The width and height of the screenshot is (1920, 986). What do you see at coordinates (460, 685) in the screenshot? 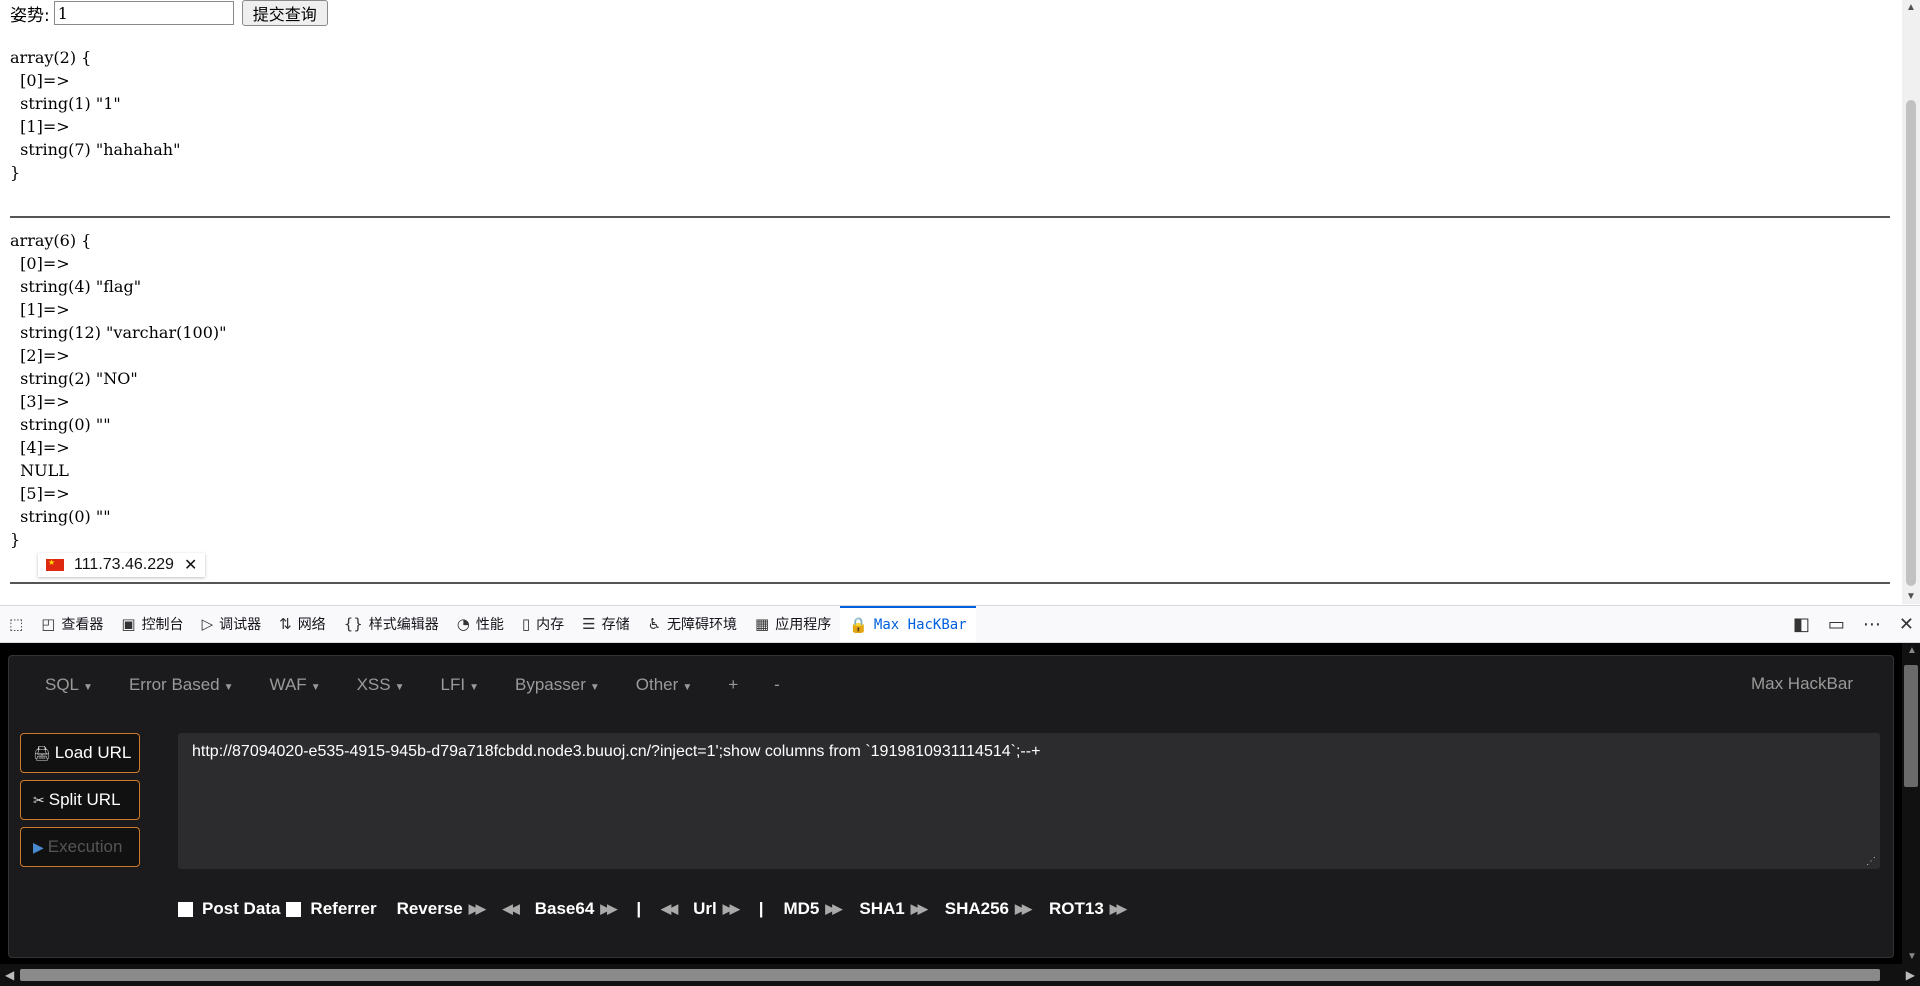
I see `menu-lfi: LFI ▼` at bounding box center [460, 685].